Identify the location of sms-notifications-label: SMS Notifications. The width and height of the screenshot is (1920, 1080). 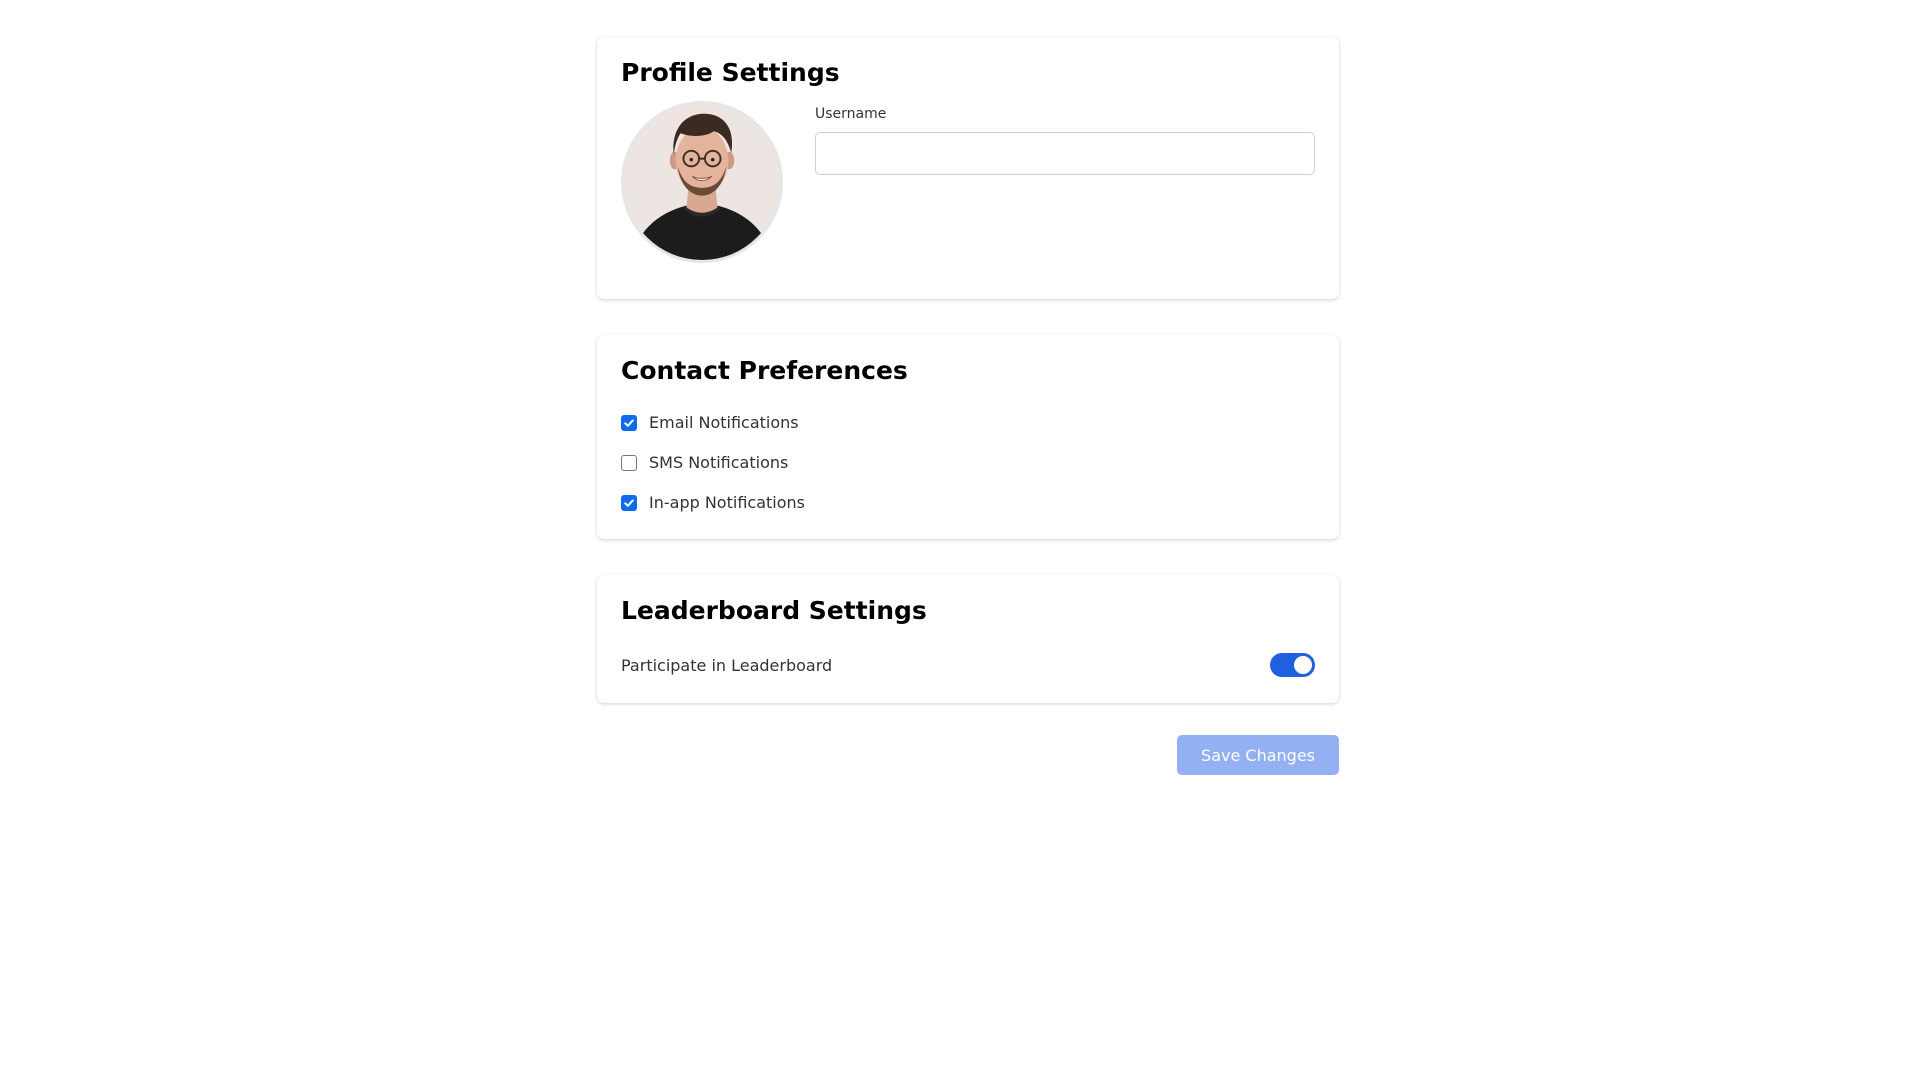
(719, 462).